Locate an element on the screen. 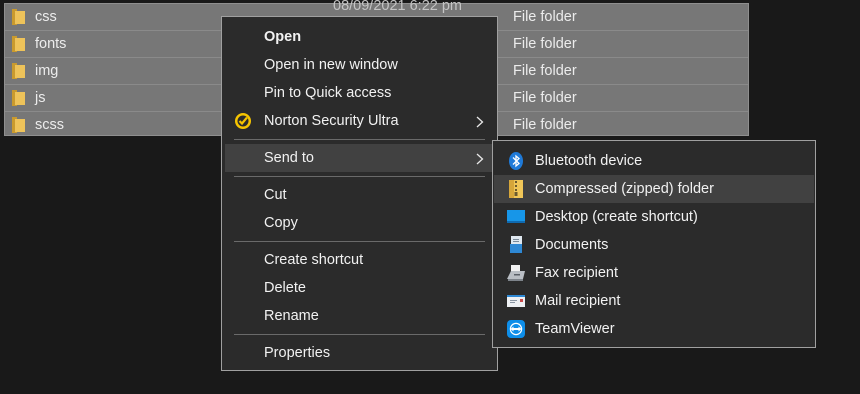  bluetooth-icon is located at coordinates (516, 161).